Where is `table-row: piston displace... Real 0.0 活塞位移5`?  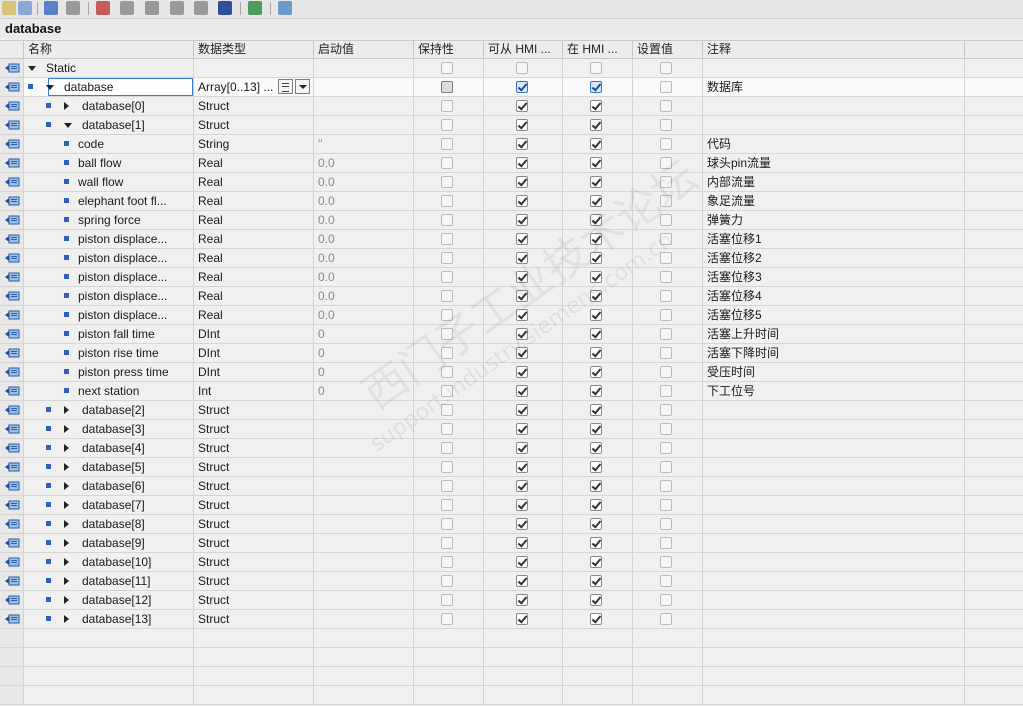 table-row: piston displace... Real 0.0 活塞位移5 is located at coordinates (511, 315).